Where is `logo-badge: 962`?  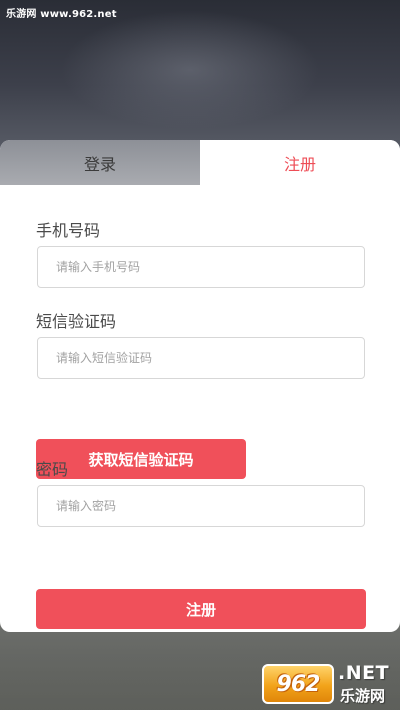 logo-badge: 962 is located at coordinates (298, 684).